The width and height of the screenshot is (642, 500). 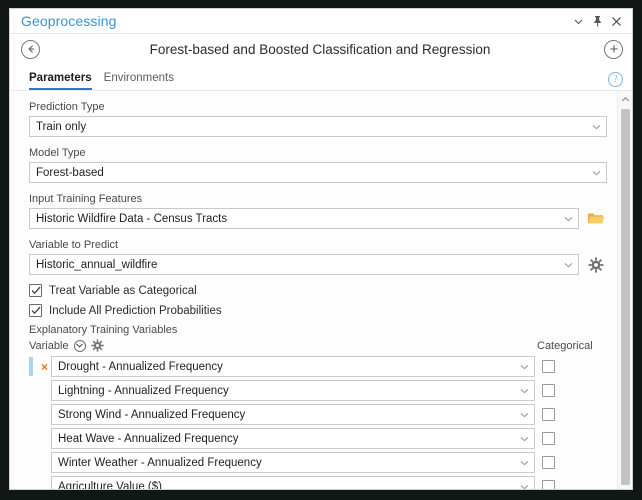 I want to click on table-row: × Drought - Annualized Frequency, so click(x=318, y=366).